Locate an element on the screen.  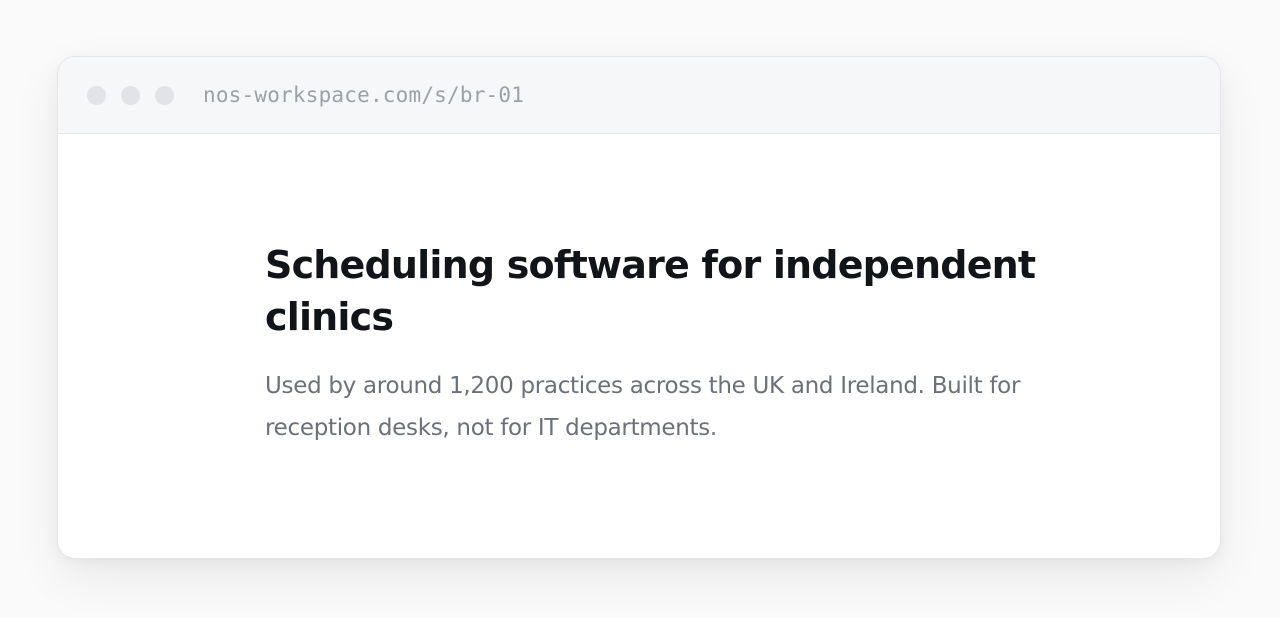
address-bar-url: nos-workspace.com/s/br-01 is located at coordinates (363, 95).